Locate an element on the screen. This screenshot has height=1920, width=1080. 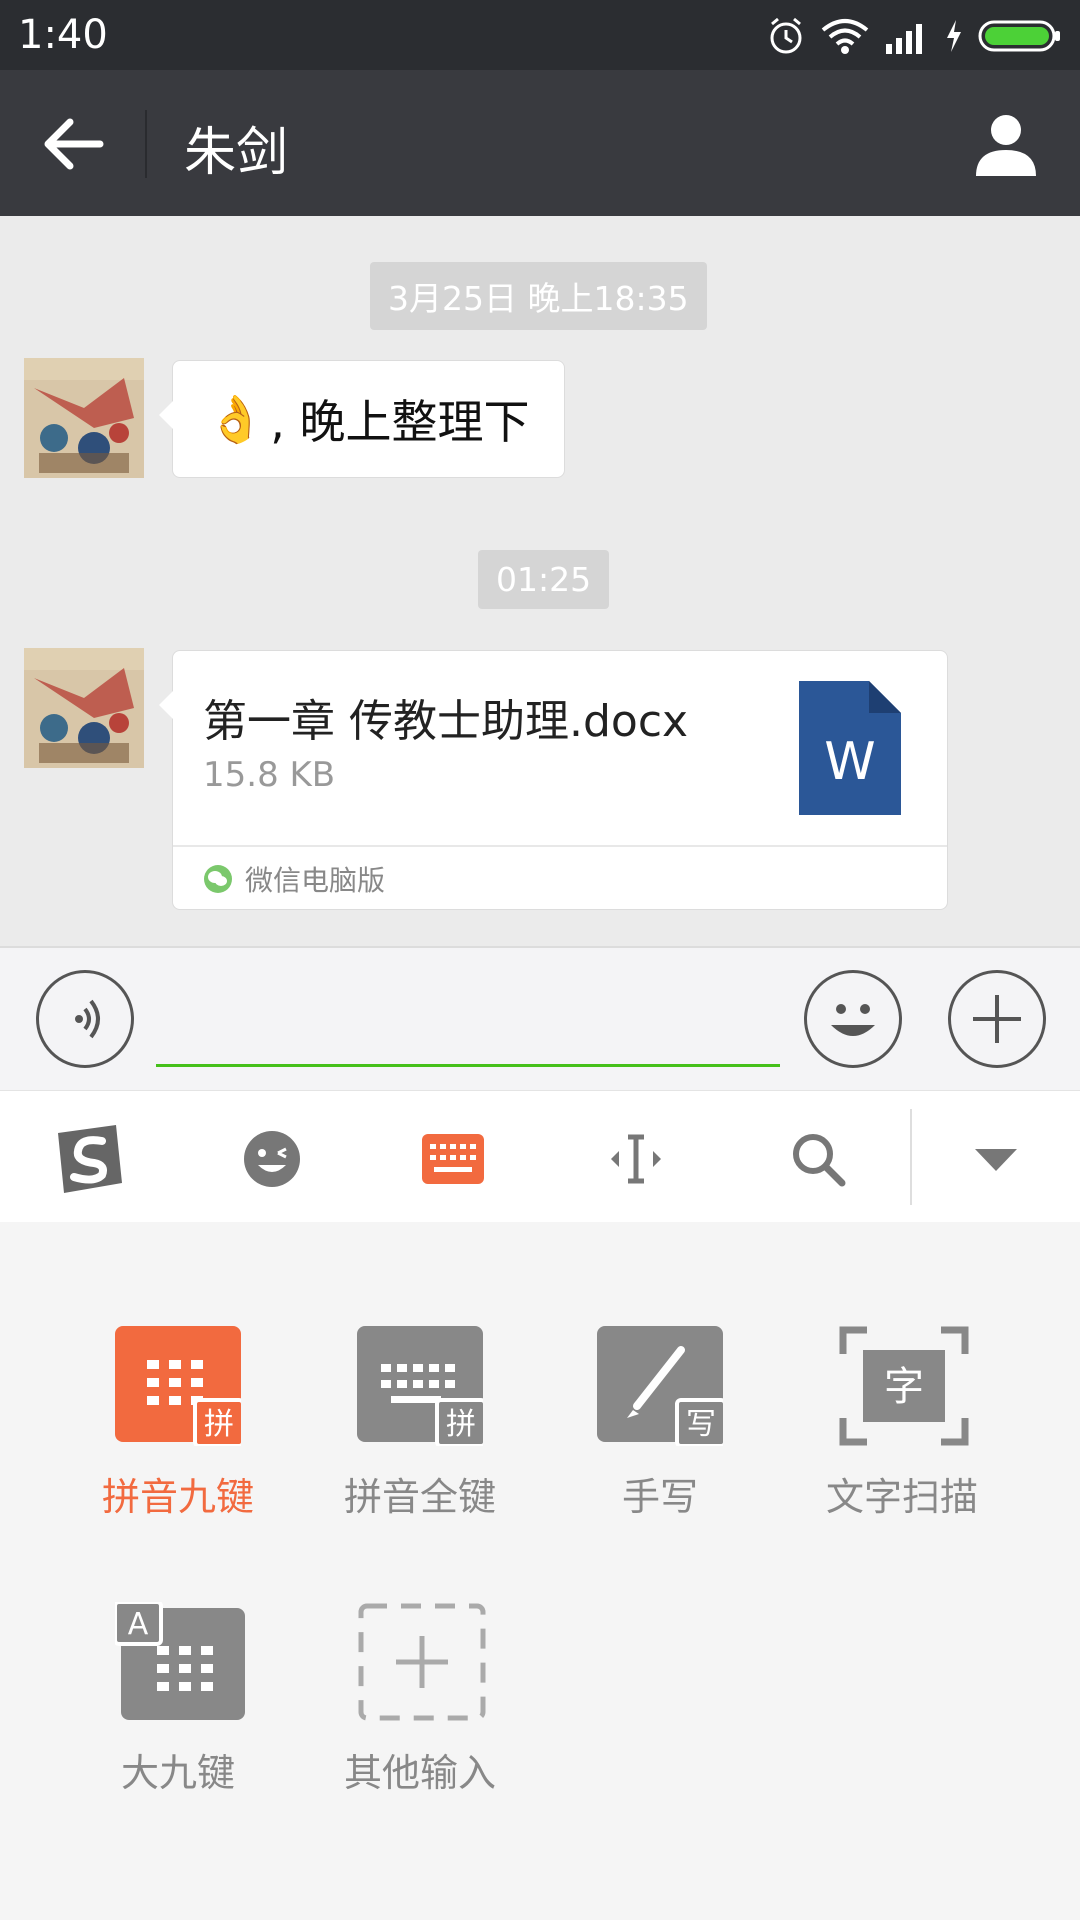
ime-option-handwriting: 写 手写 is located at coordinates (660, 1423).